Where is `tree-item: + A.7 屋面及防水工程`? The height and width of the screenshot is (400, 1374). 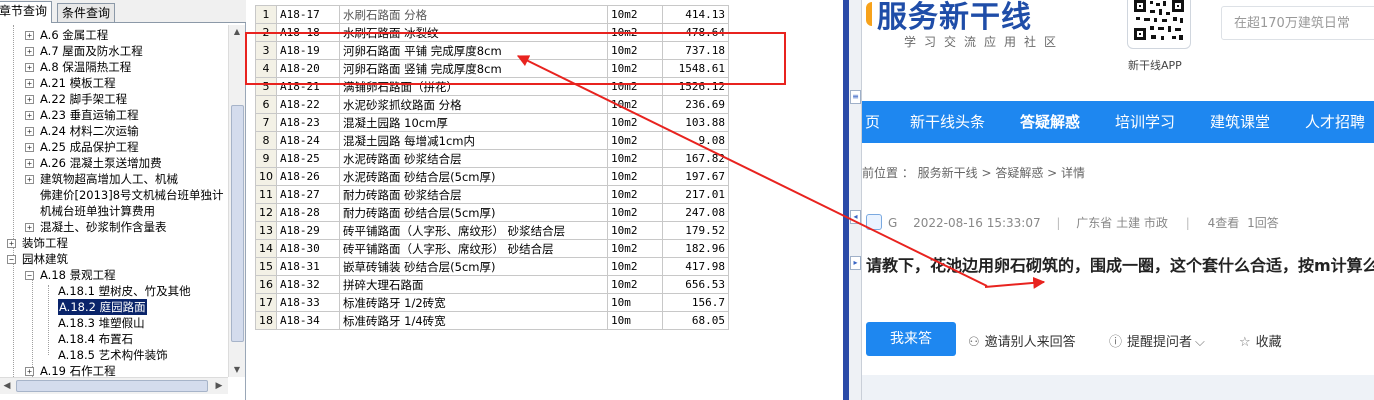
tree-item: + A.7 屋面及防水工程 is located at coordinates (113, 51).